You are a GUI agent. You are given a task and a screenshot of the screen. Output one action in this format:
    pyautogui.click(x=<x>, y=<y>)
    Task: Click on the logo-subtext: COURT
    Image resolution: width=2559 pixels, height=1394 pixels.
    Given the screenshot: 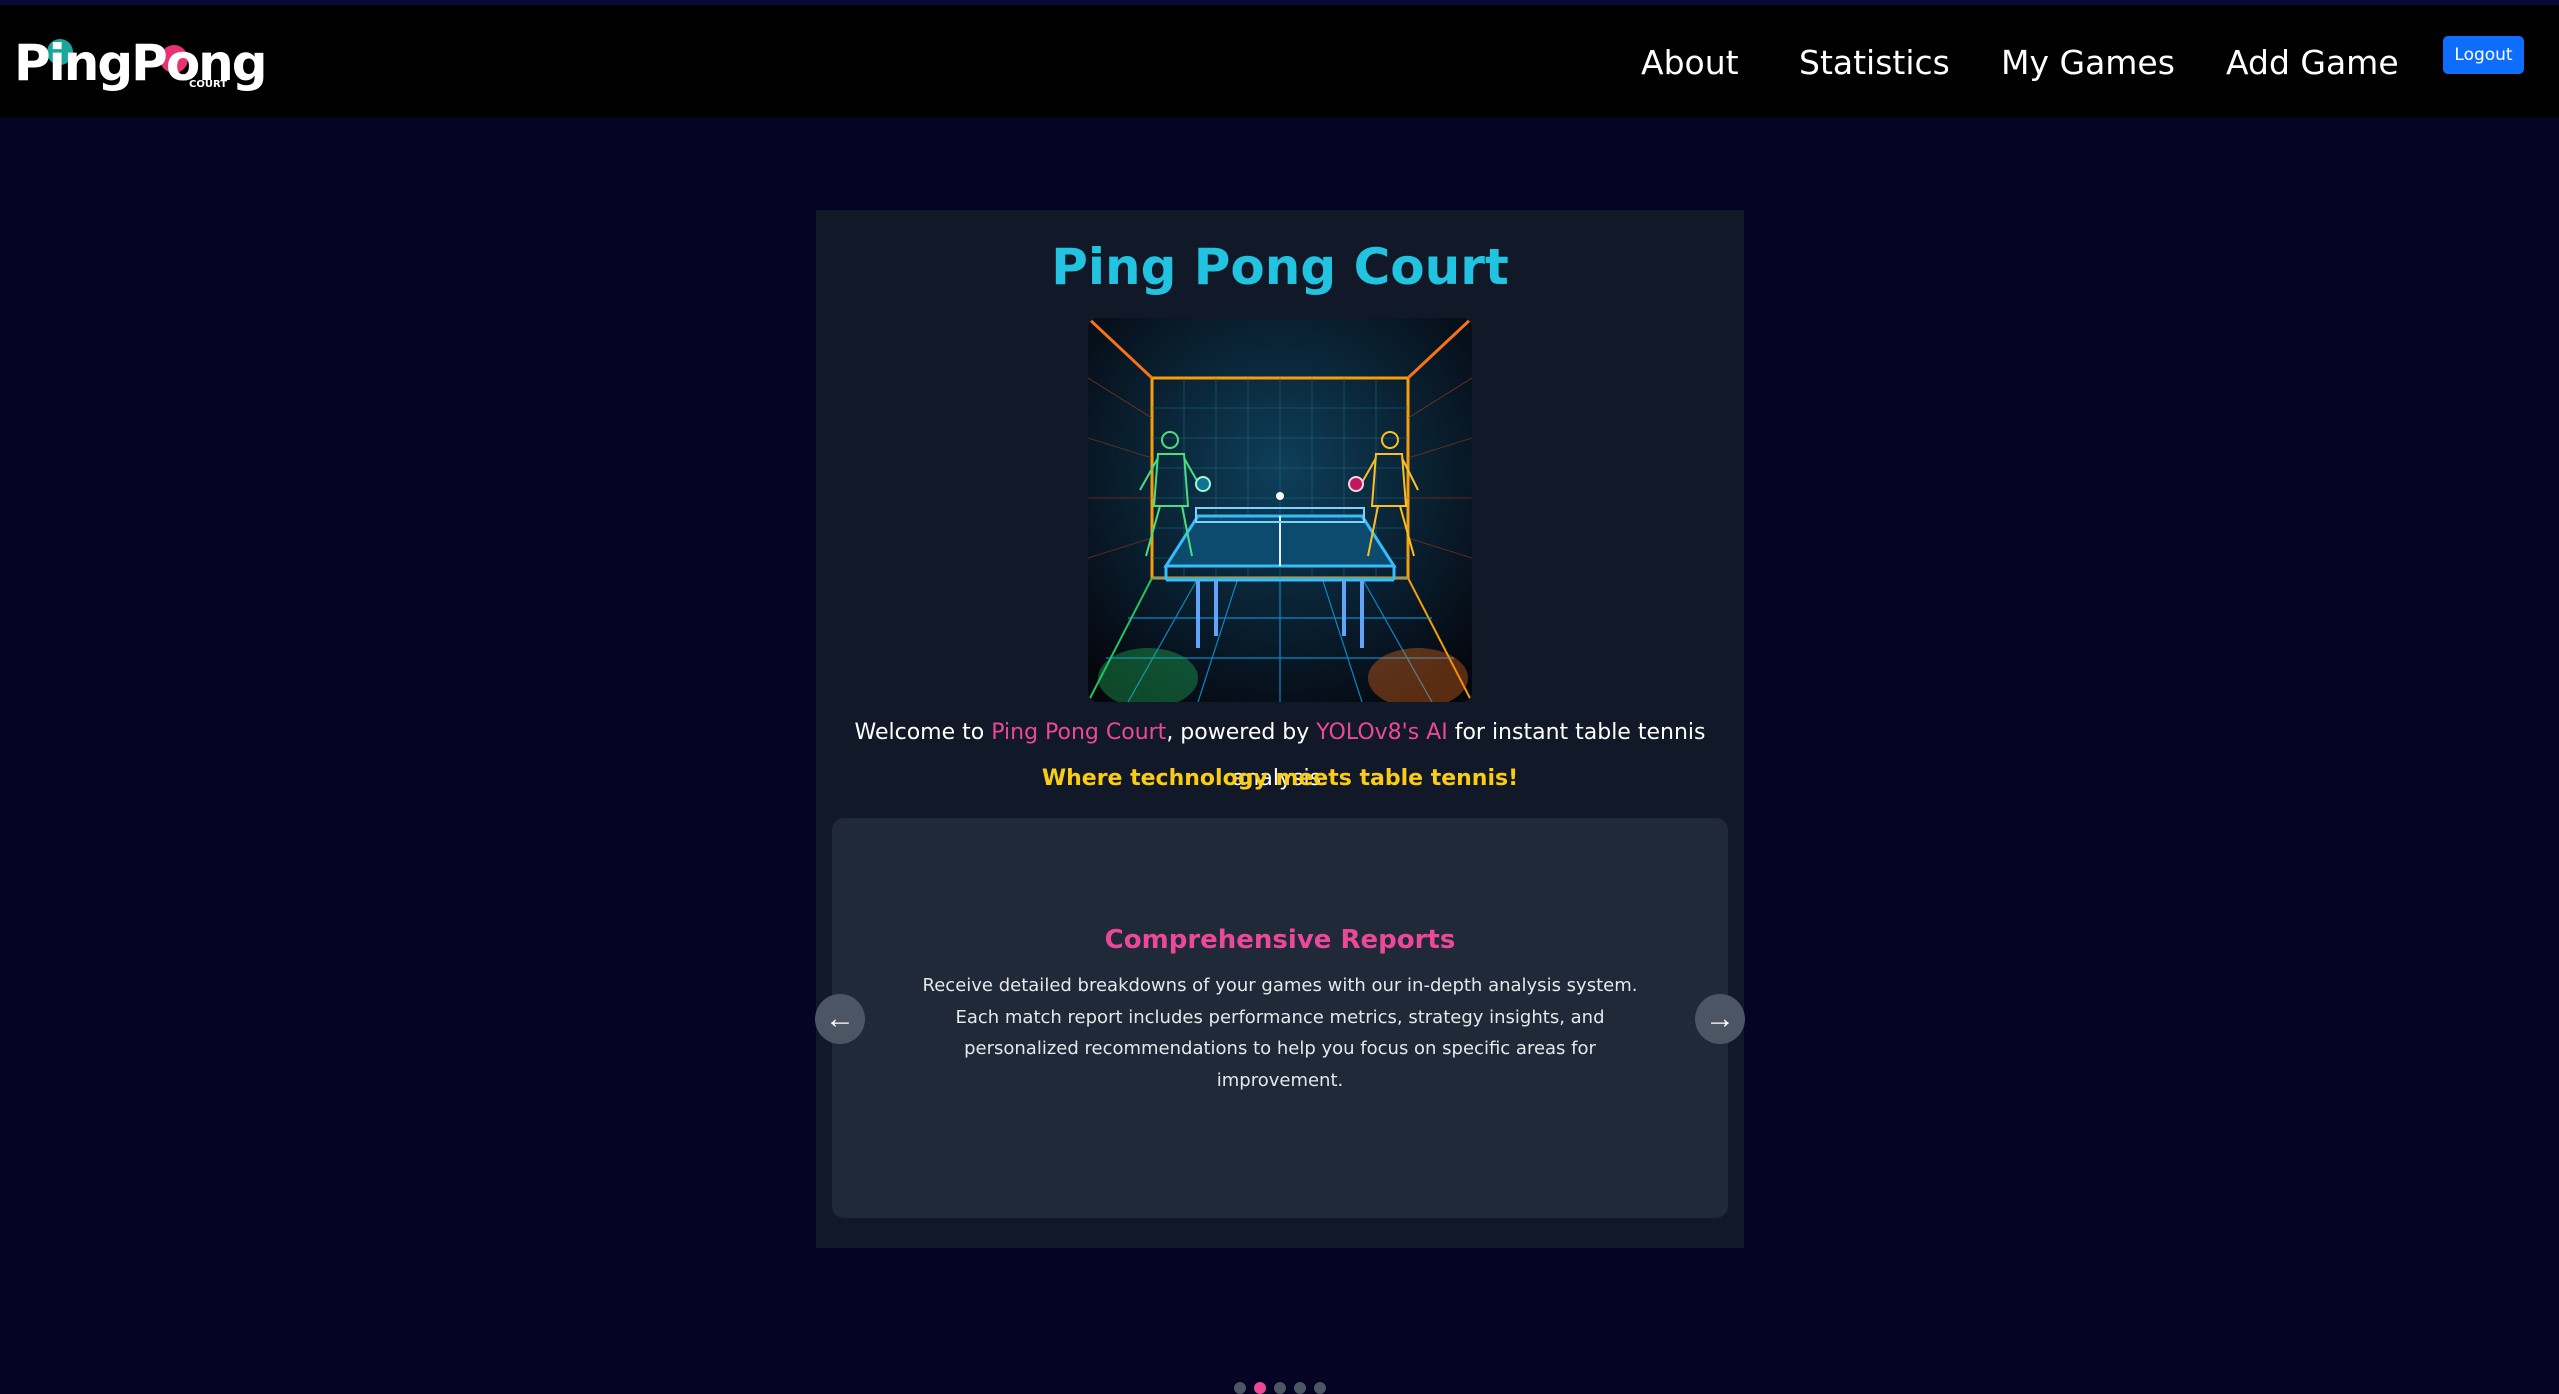 What is the action you would take?
    pyautogui.click(x=208, y=84)
    